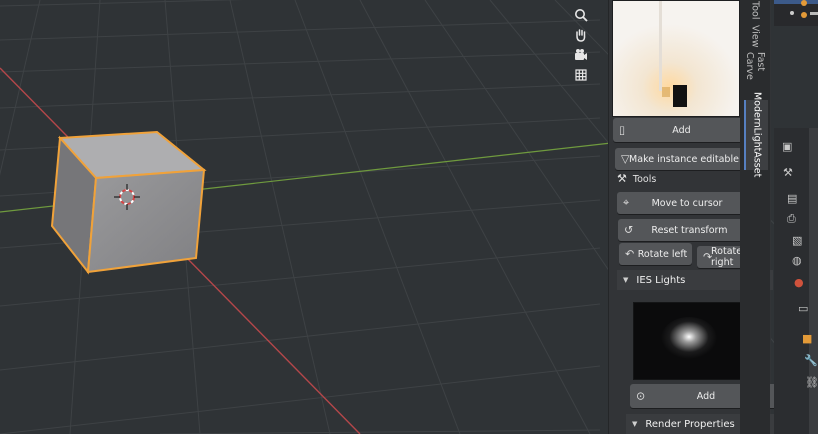 This screenshot has width=818, height=434. I want to click on ies-light-preview, so click(689, 341).